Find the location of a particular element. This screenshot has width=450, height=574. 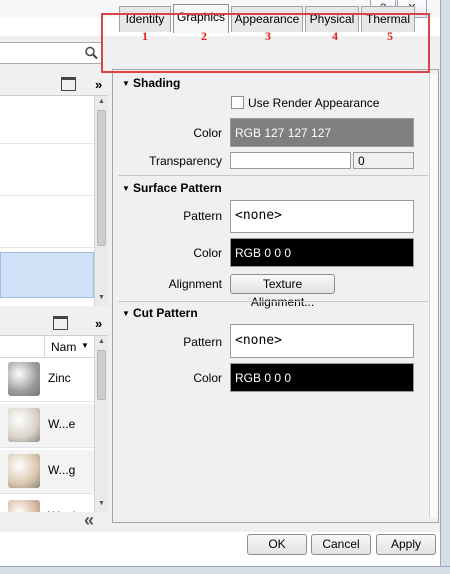

ok-button: OK is located at coordinates (277, 544).